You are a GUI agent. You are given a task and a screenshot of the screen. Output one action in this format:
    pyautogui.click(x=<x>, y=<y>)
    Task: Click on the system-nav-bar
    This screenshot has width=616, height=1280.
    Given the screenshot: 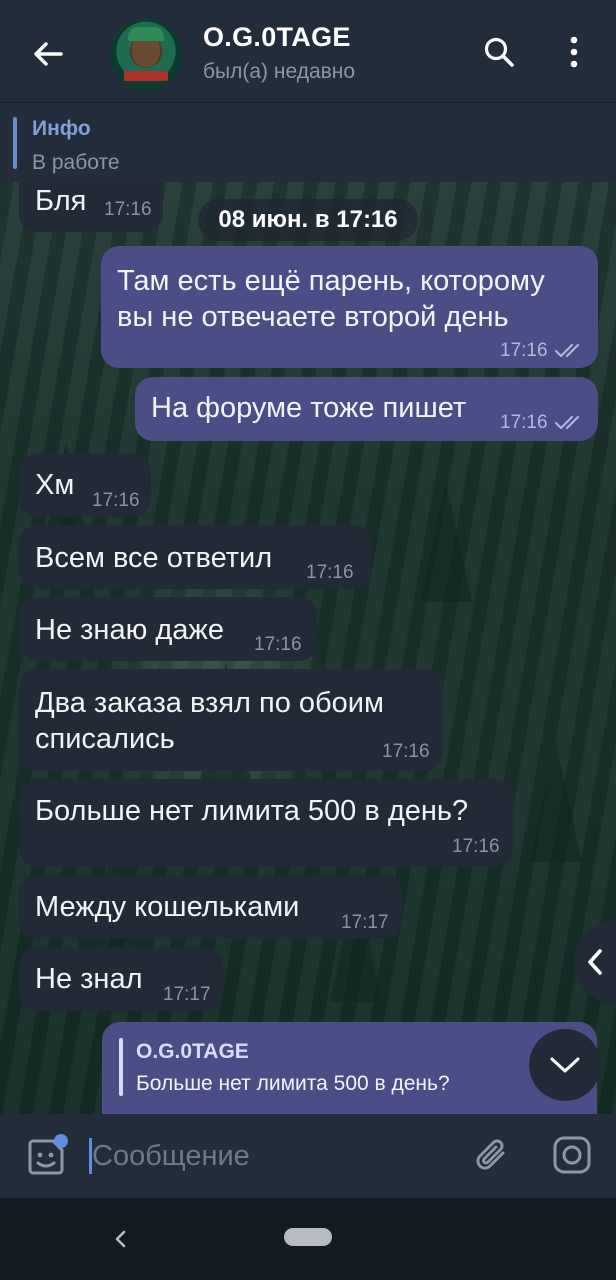 What is the action you would take?
    pyautogui.click(x=308, y=1239)
    